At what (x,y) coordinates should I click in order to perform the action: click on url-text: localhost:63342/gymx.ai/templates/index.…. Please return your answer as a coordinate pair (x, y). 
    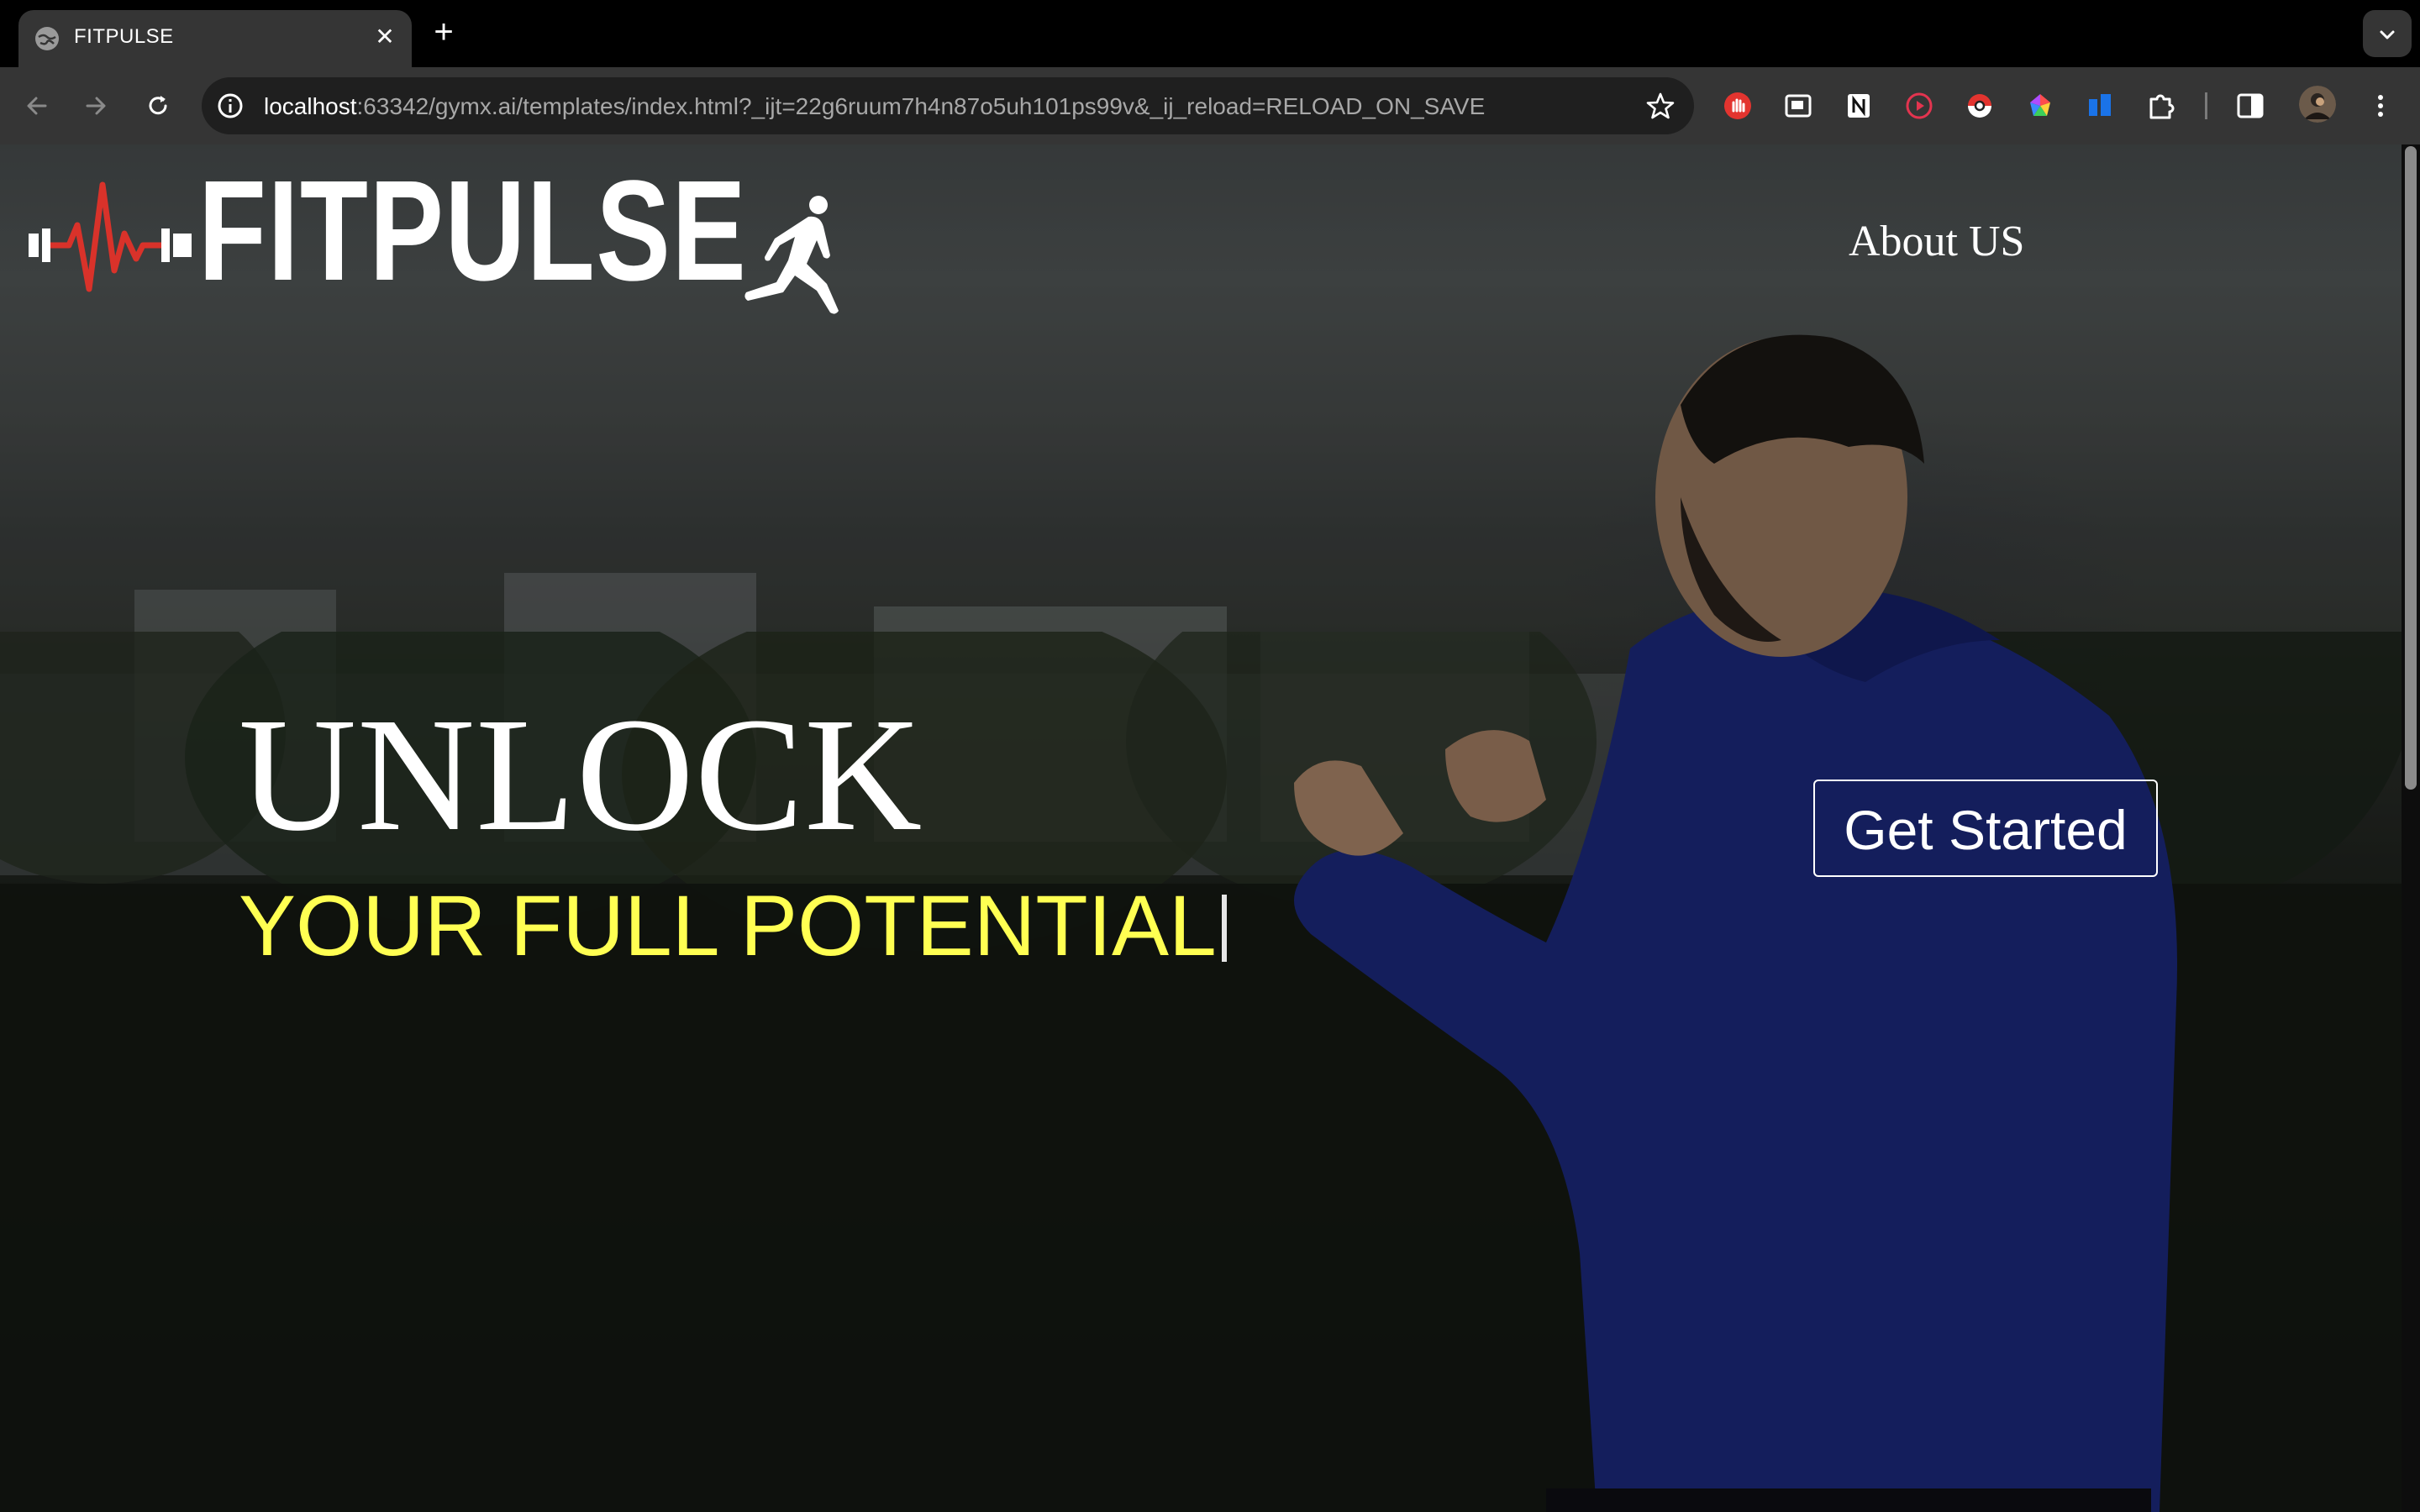
    Looking at the image, I should click on (874, 106).